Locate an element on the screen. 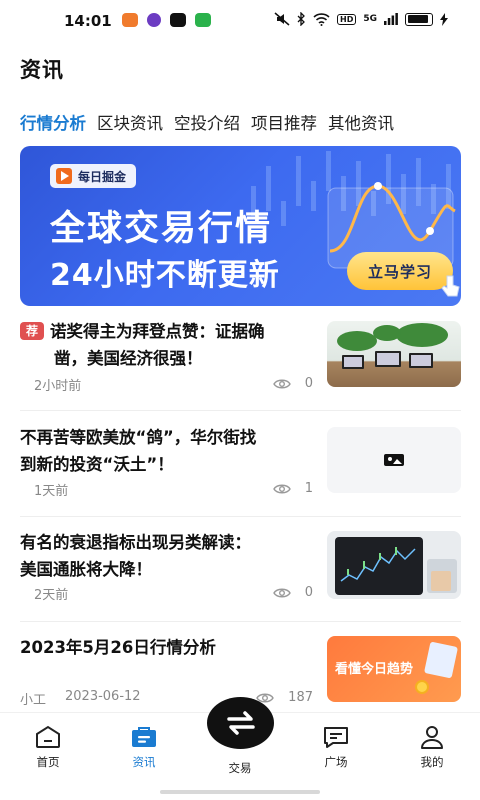 The image size is (480, 800). tab-project-recommend: 项目推荐 is located at coordinates (284, 122).